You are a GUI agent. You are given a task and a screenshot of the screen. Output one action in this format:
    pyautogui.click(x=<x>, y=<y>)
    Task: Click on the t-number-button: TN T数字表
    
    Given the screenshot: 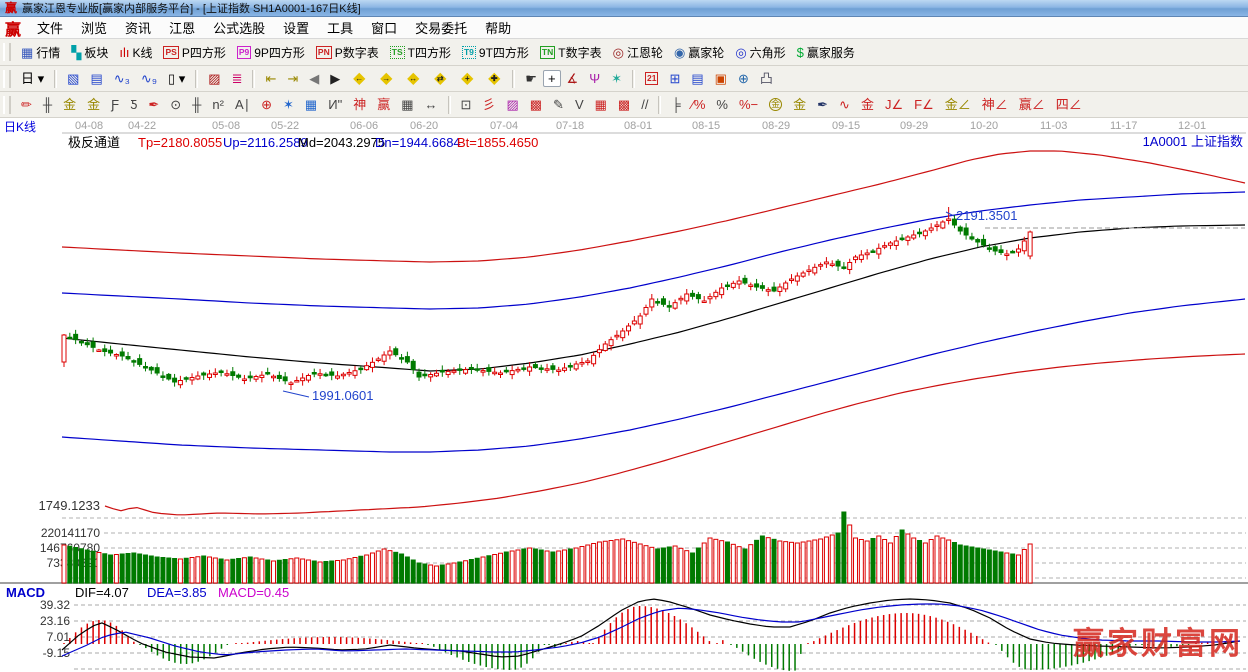 What is the action you would take?
    pyautogui.click(x=571, y=52)
    